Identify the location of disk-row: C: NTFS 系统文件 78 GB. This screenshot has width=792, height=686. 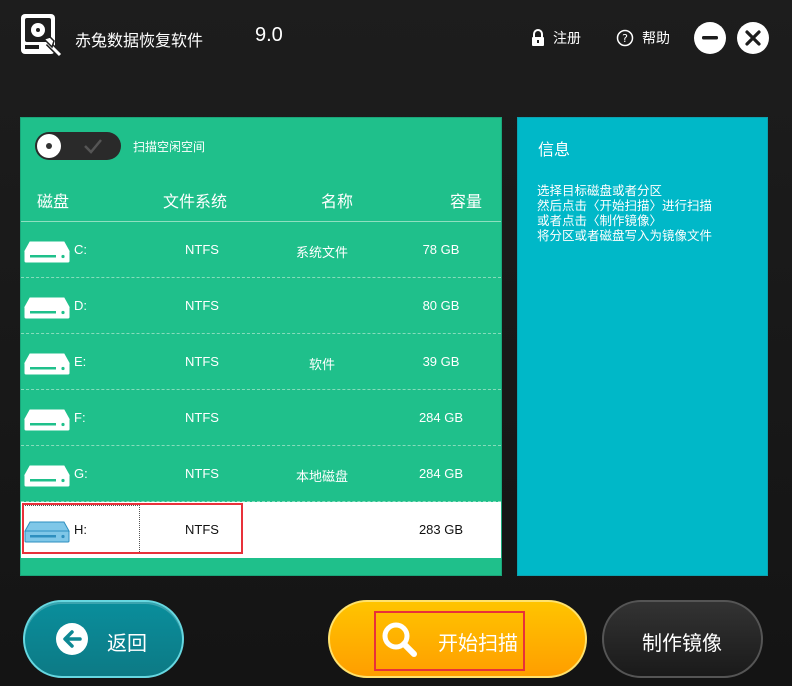
(261, 250).